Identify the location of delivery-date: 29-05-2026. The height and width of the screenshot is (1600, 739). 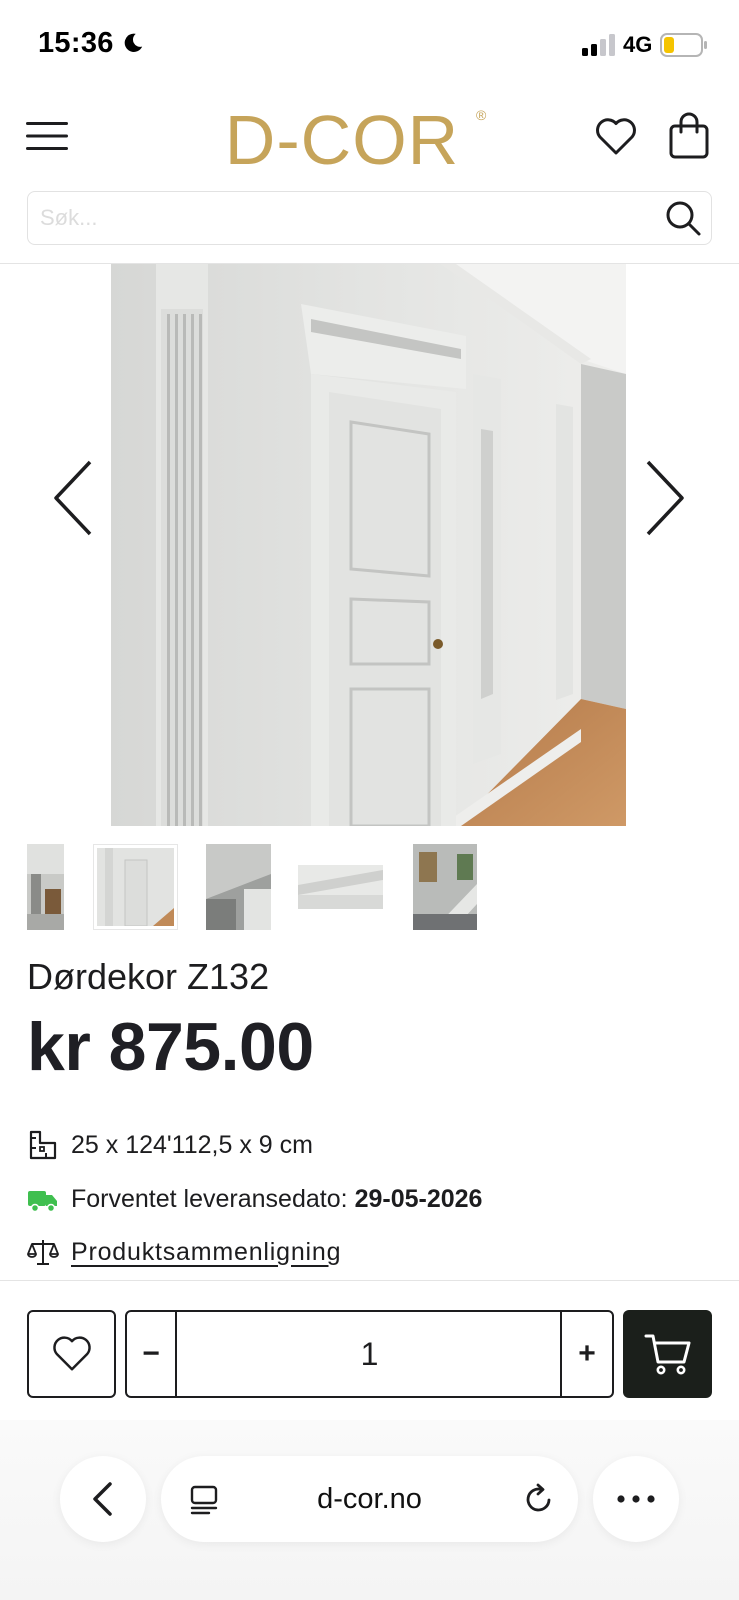
(418, 1198).